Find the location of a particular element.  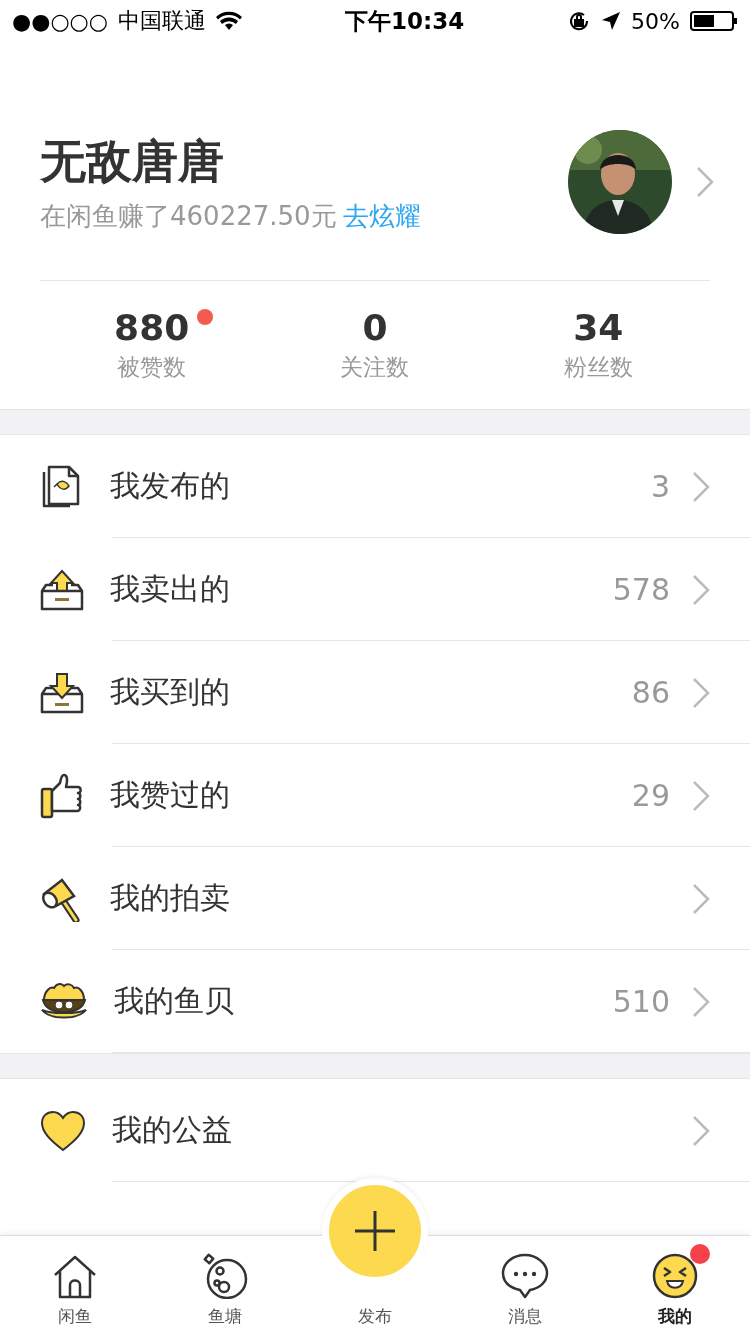

plus-icon is located at coordinates (375, 1231).